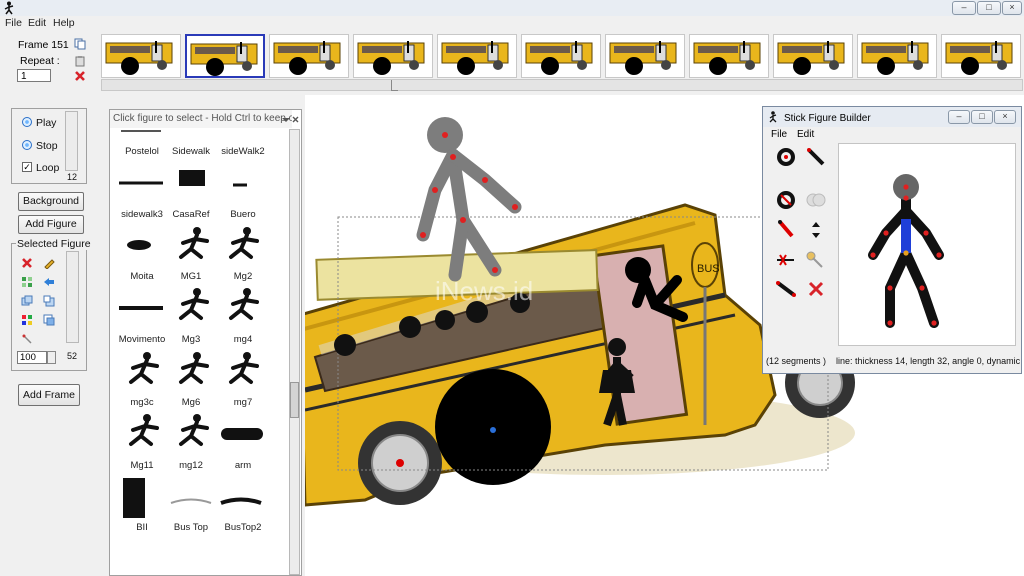 This screenshot has width=1024, height=576. Describe the element at coordinates (51, 357) in the screenshot. I see `size-spinner` at that location.